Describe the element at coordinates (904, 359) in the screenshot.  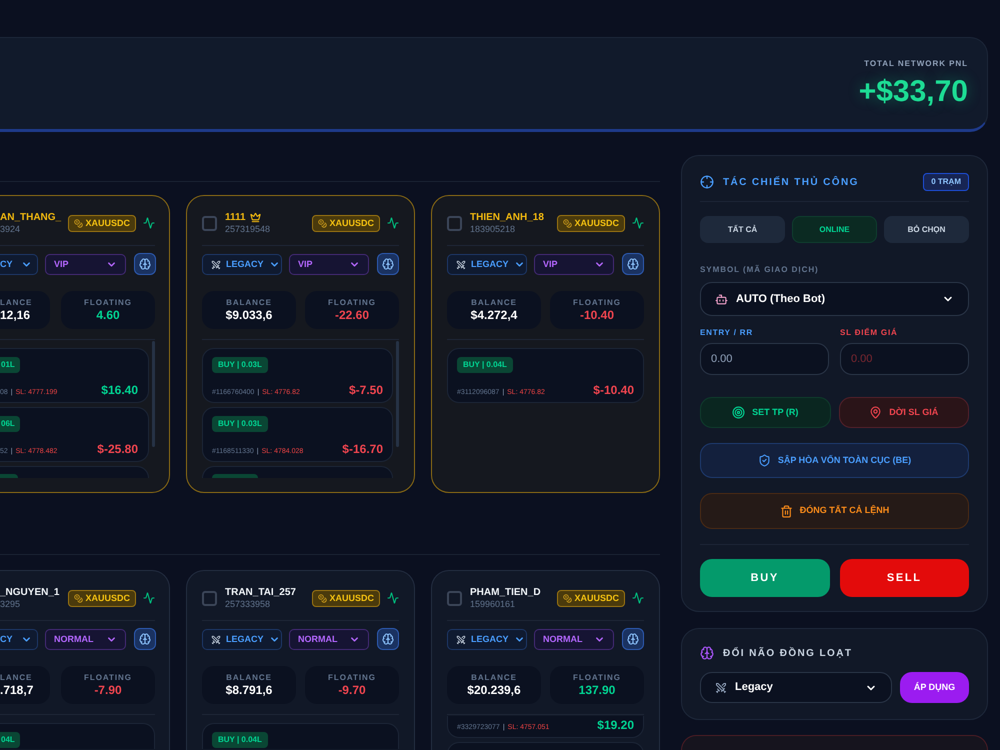
I see `stop-loss-input: 0.00` at that location.